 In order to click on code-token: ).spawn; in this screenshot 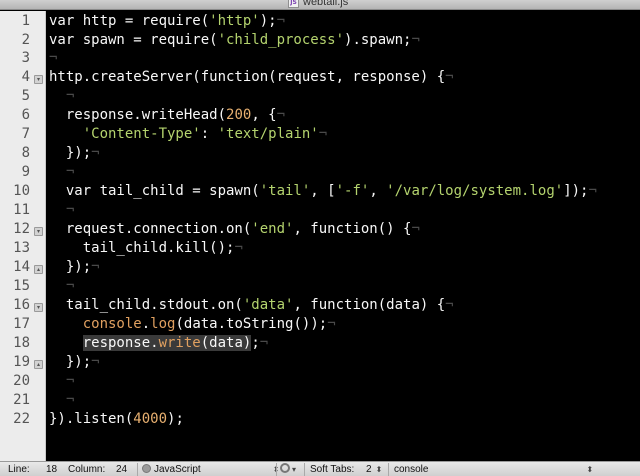, I will do `click(378, 40)`.